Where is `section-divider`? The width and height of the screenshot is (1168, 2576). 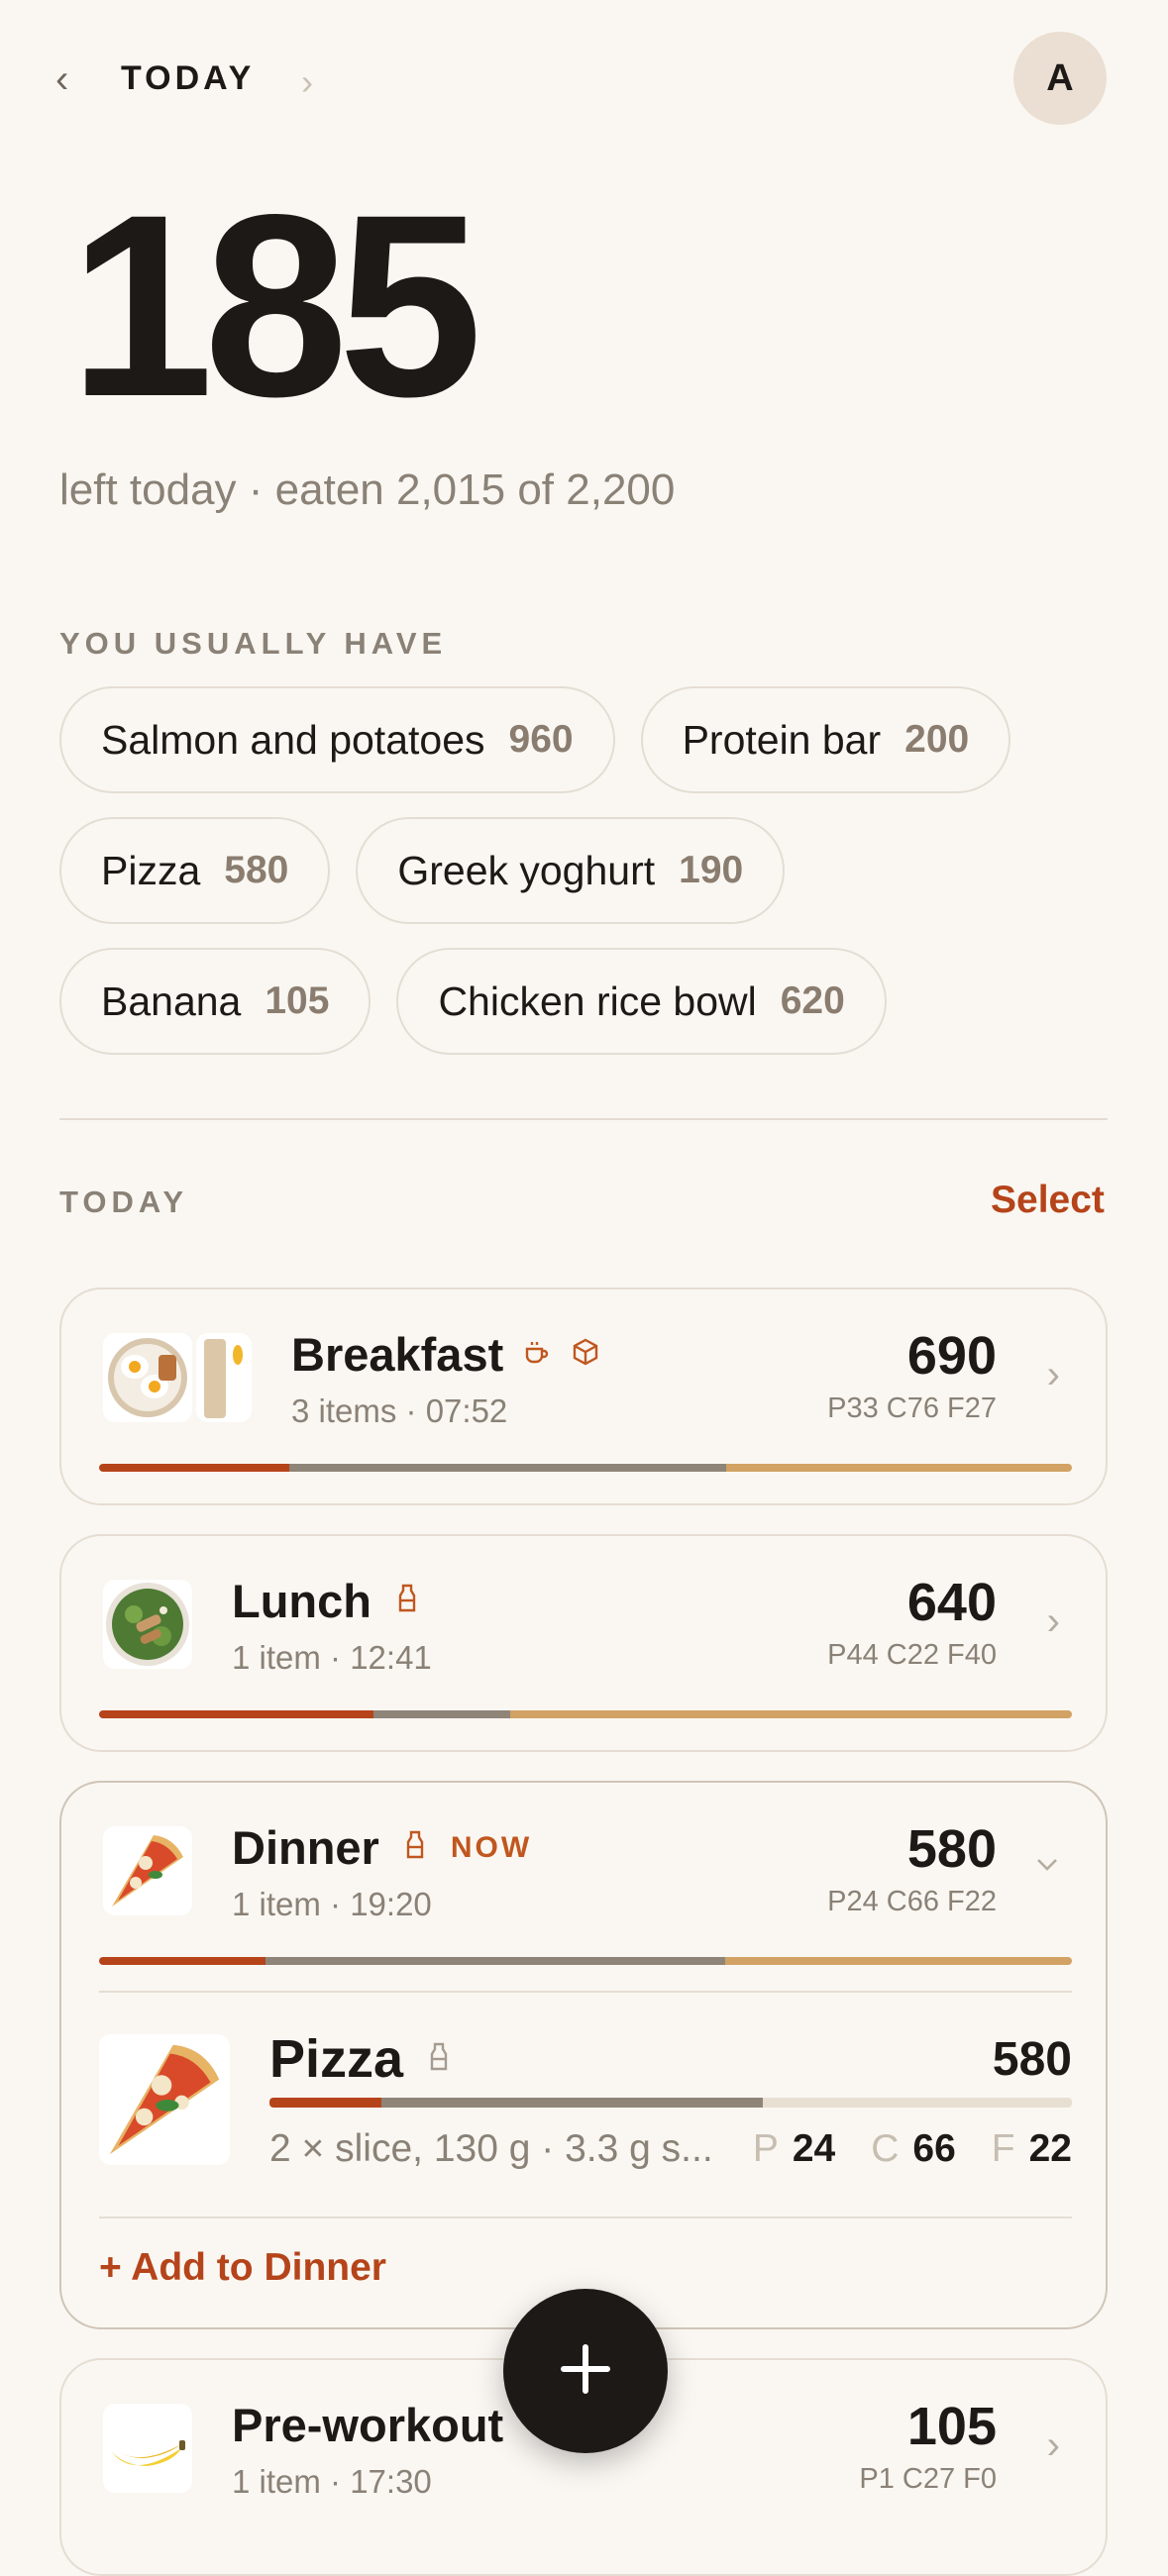
section-divider is located at coordinates (583, 1119).